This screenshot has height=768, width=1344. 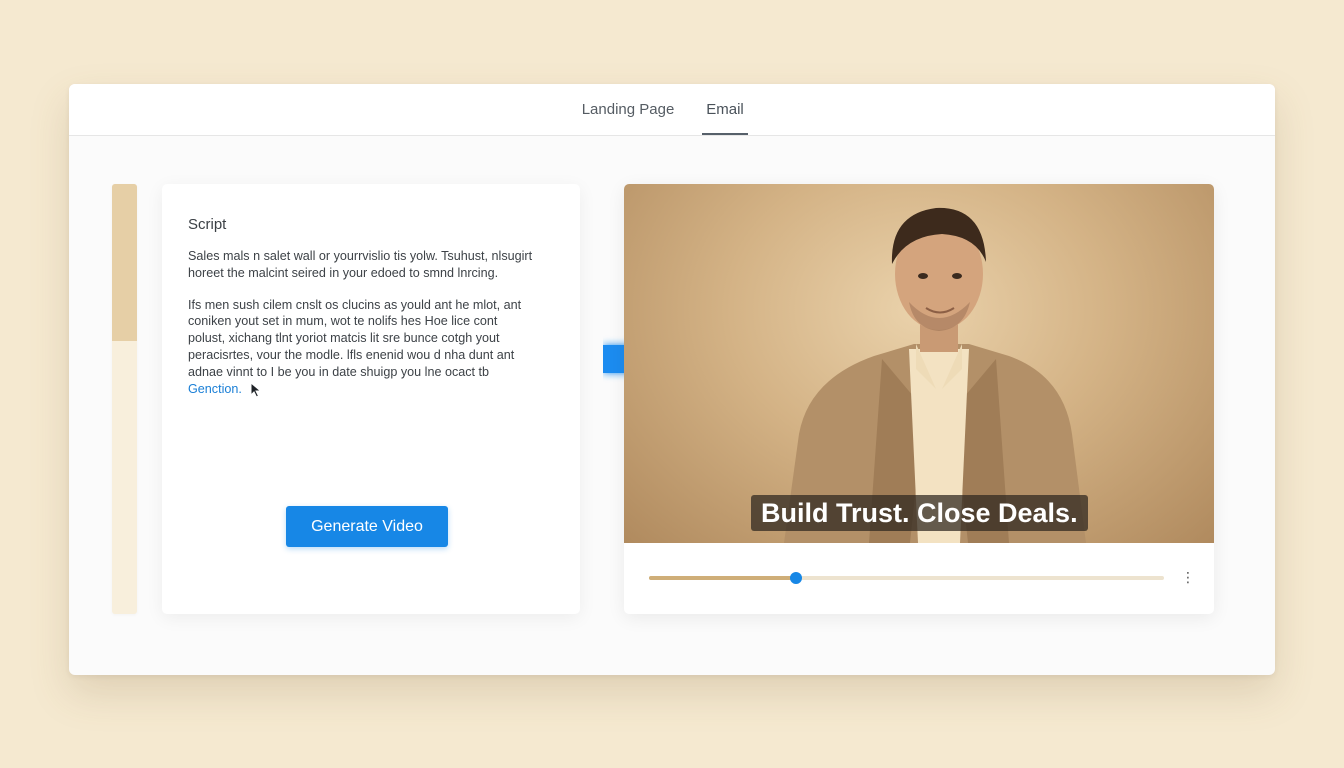 What do you see at coordinates (1188, 577) in the screenshot?
I see `more-vertical-icon: ⋮` at bounding box center [1188, 577].